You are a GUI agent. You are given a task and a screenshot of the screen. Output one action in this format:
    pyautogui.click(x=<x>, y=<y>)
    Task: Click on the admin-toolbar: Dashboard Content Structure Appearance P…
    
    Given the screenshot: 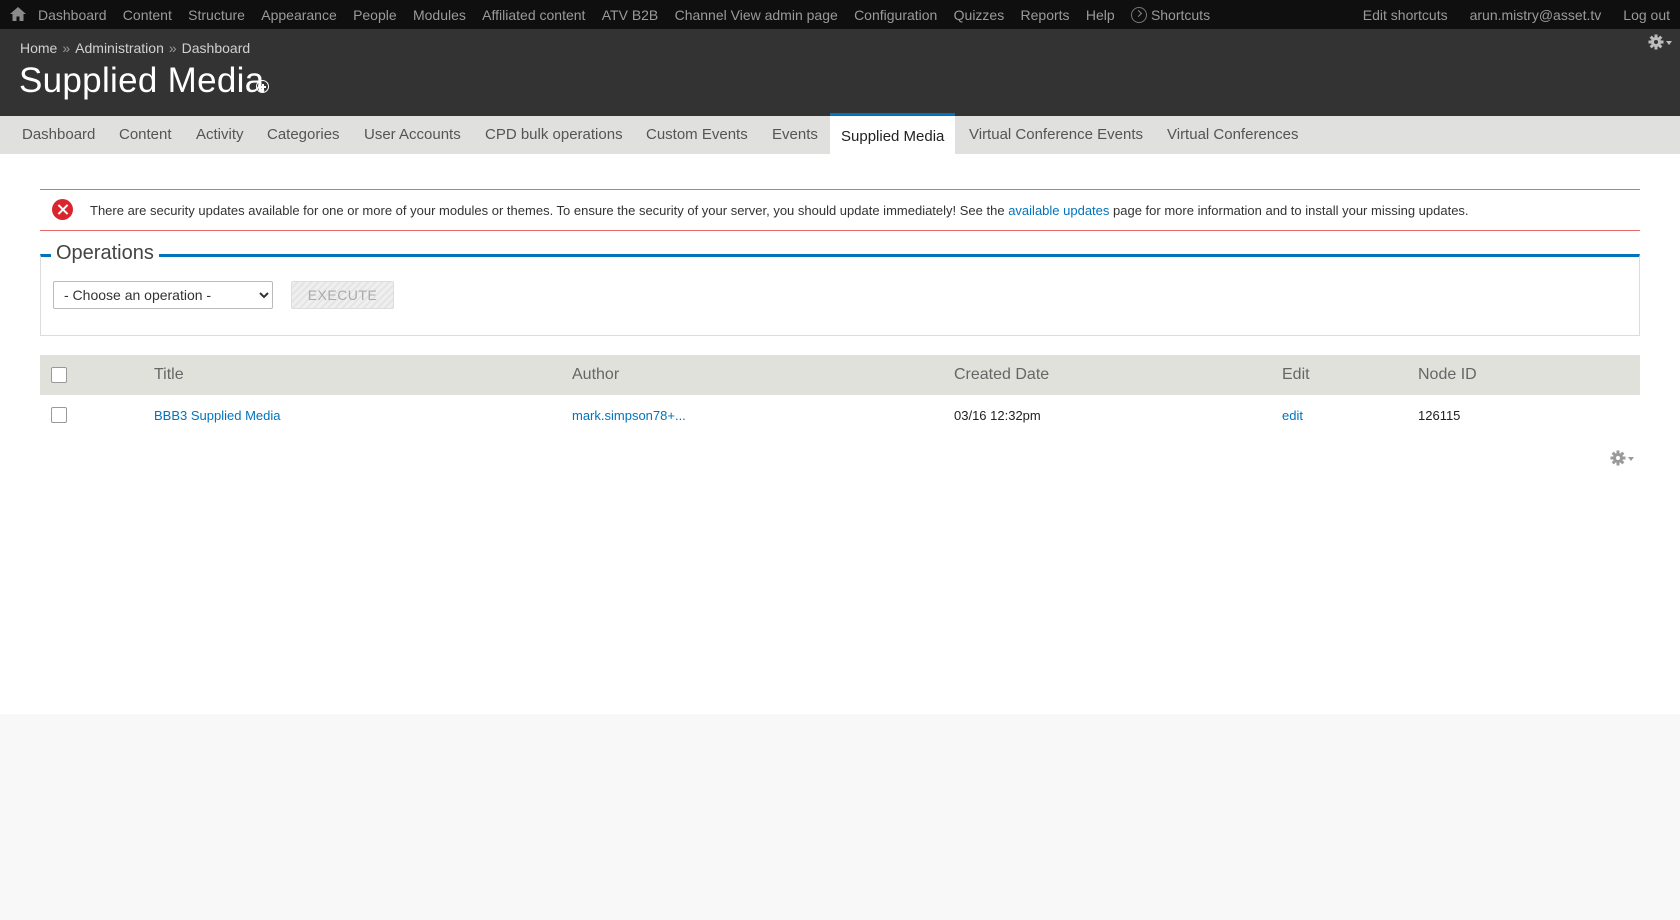 What is the action you would take?
    pyautogui.click(x=840, y=15)
    